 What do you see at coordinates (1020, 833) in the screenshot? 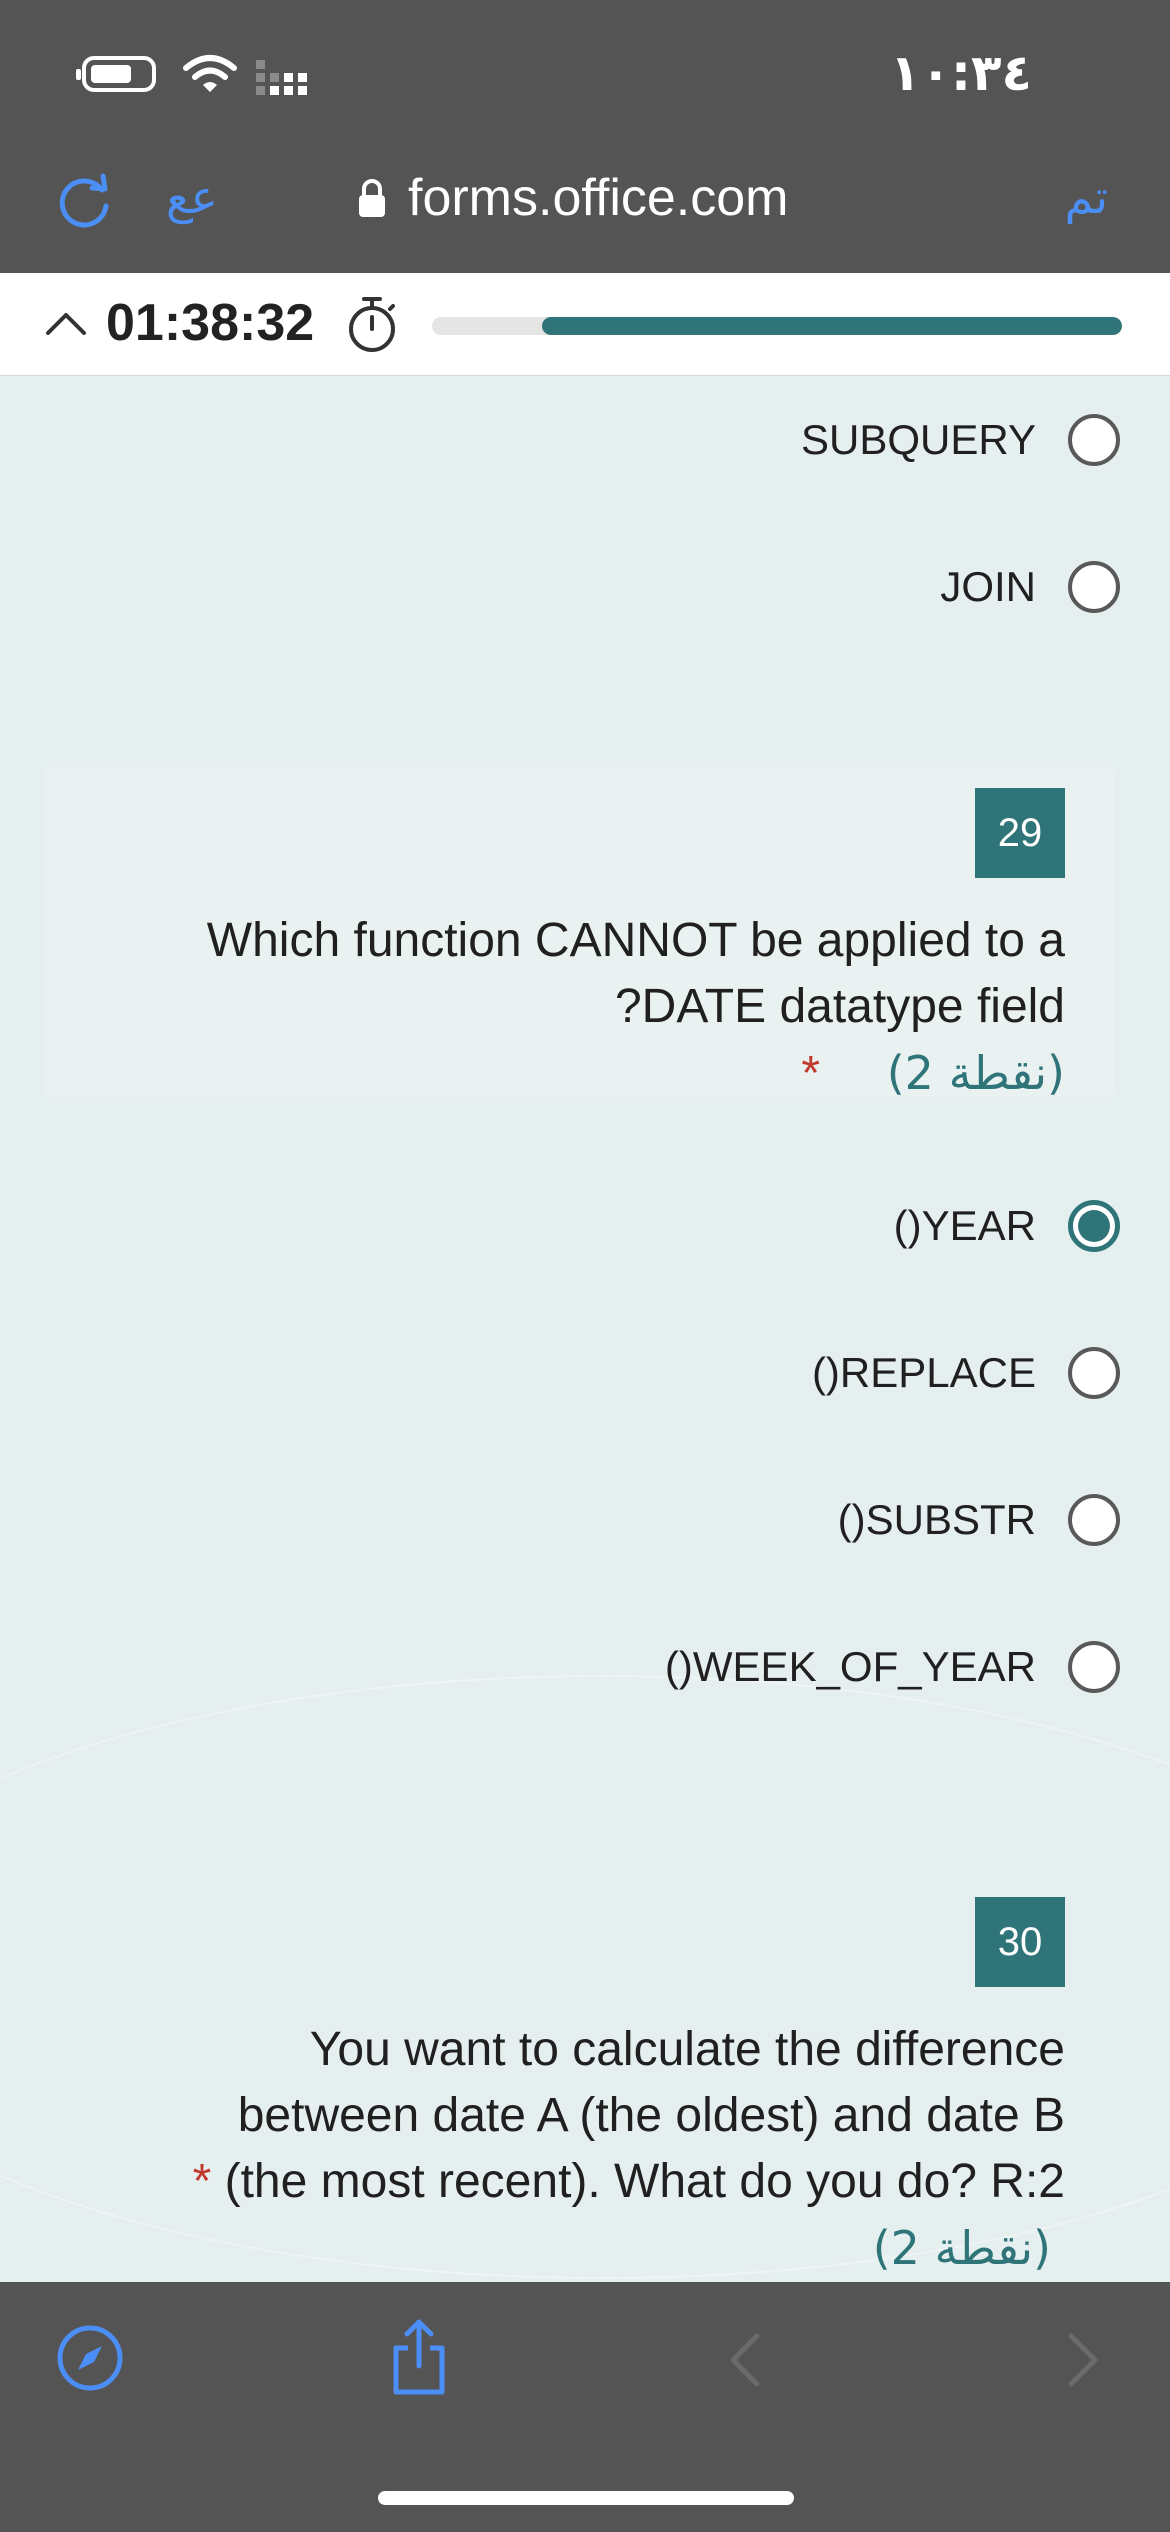
I see `question-number: 29` at bounding box center [1020, 833].